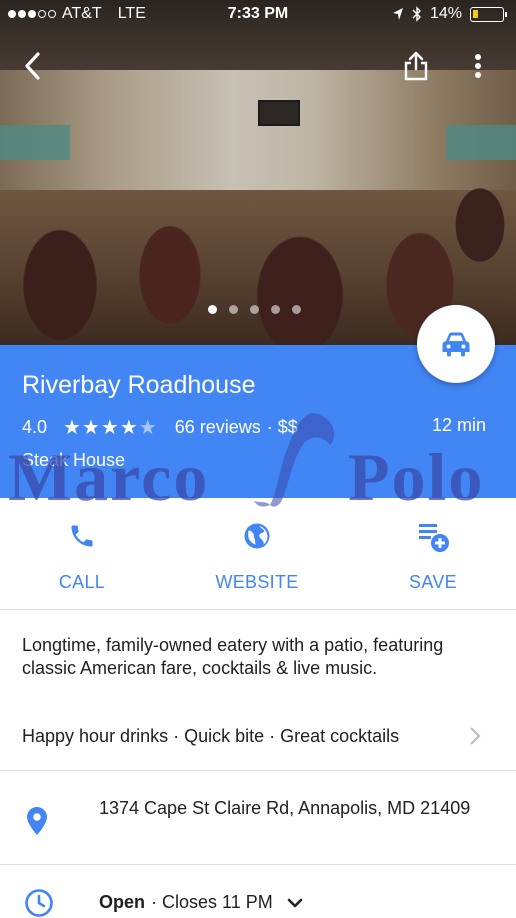  Describe the element at coordinates (397, 14) in the screenshot. I see `location-arrow-icon` at that location.